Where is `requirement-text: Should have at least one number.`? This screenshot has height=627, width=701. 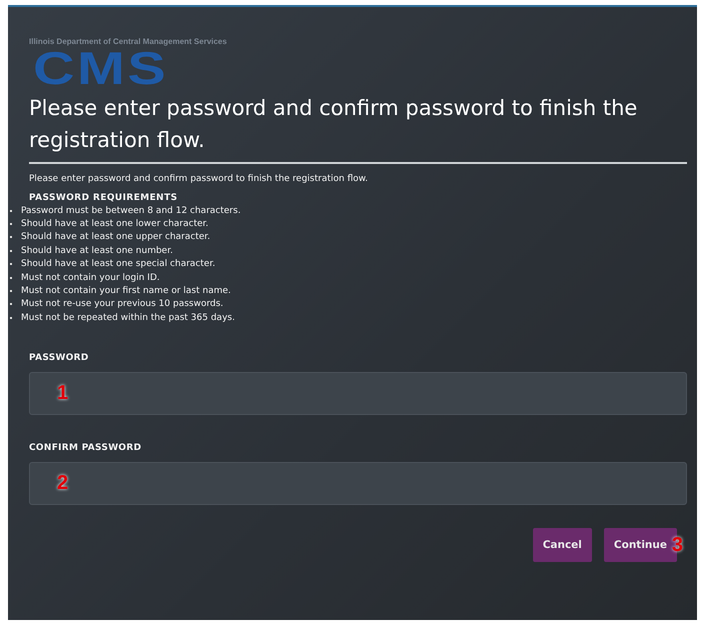 requirement-text: Should have at least one number. is located at coordinates (97, 251).